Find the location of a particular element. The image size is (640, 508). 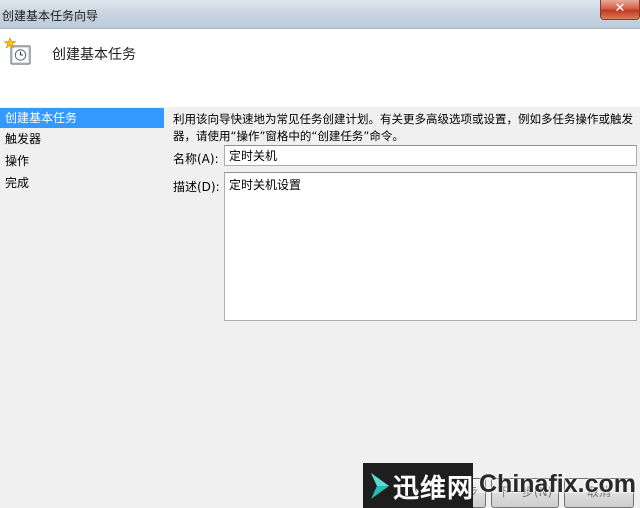

arrow-logo-icon is located at coordinates (380, 486).